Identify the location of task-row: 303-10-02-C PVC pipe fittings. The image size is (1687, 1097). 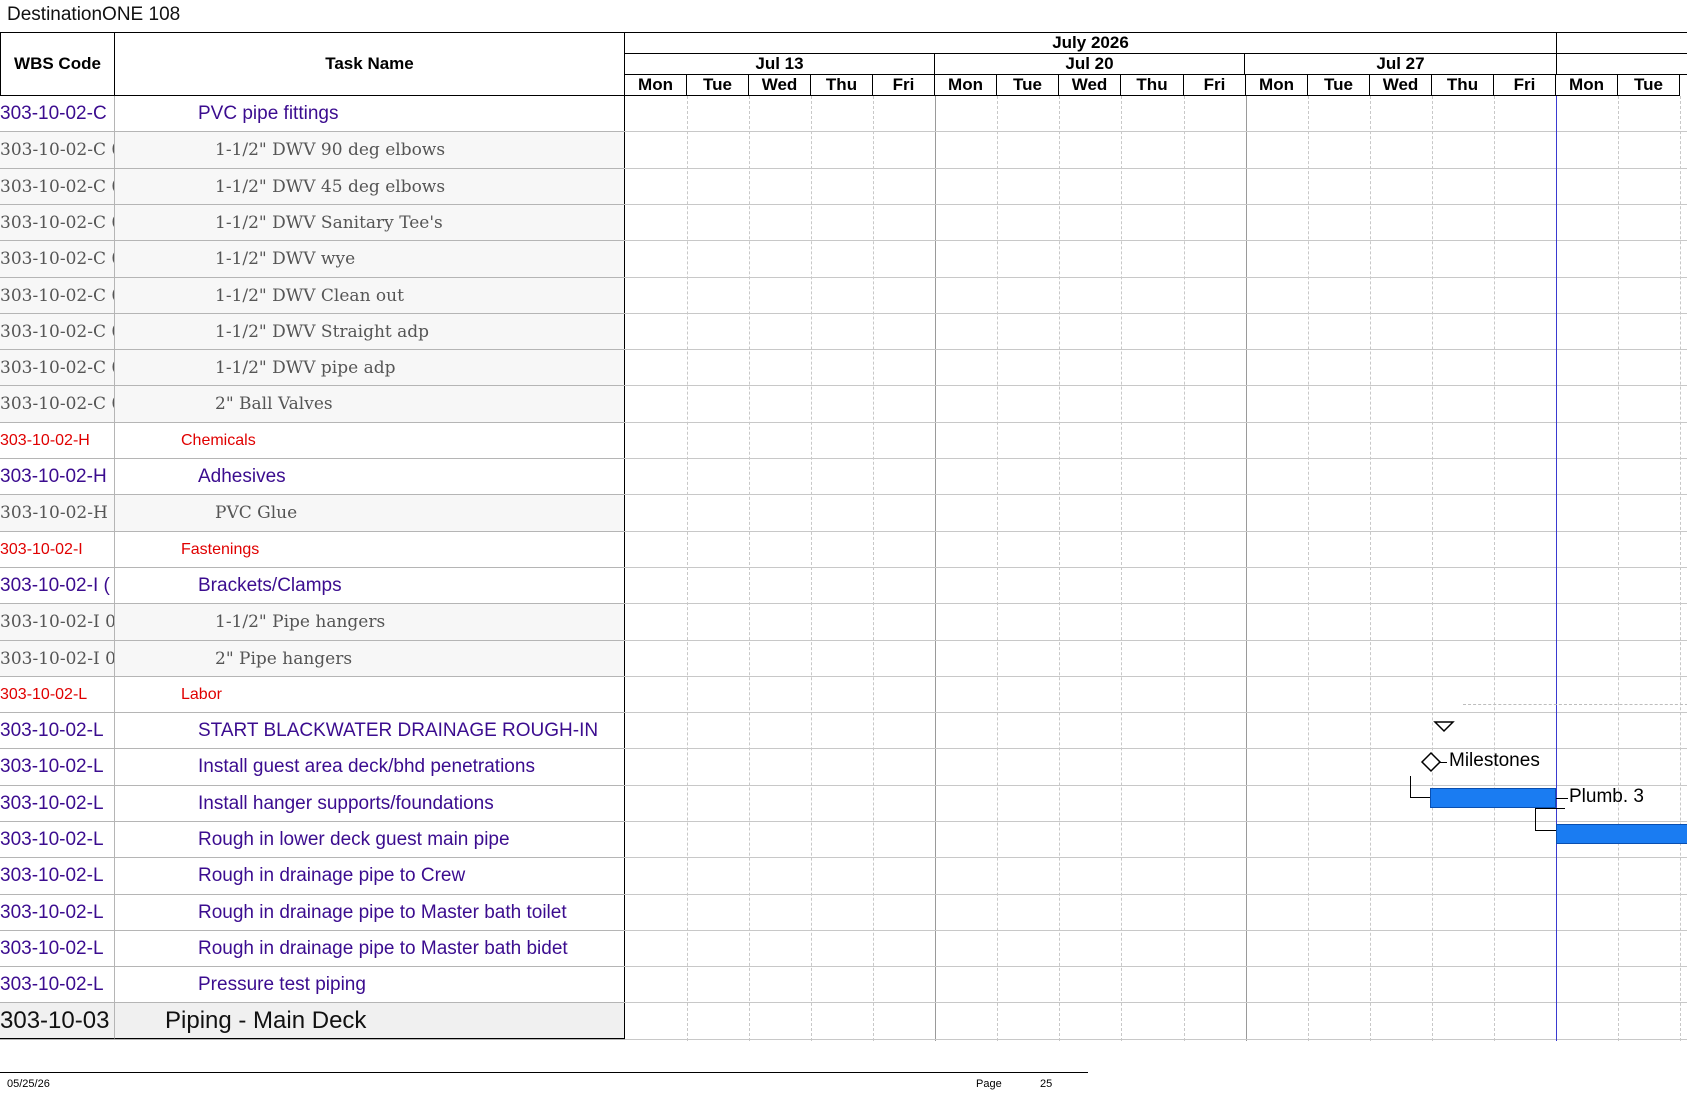
(312, 114).